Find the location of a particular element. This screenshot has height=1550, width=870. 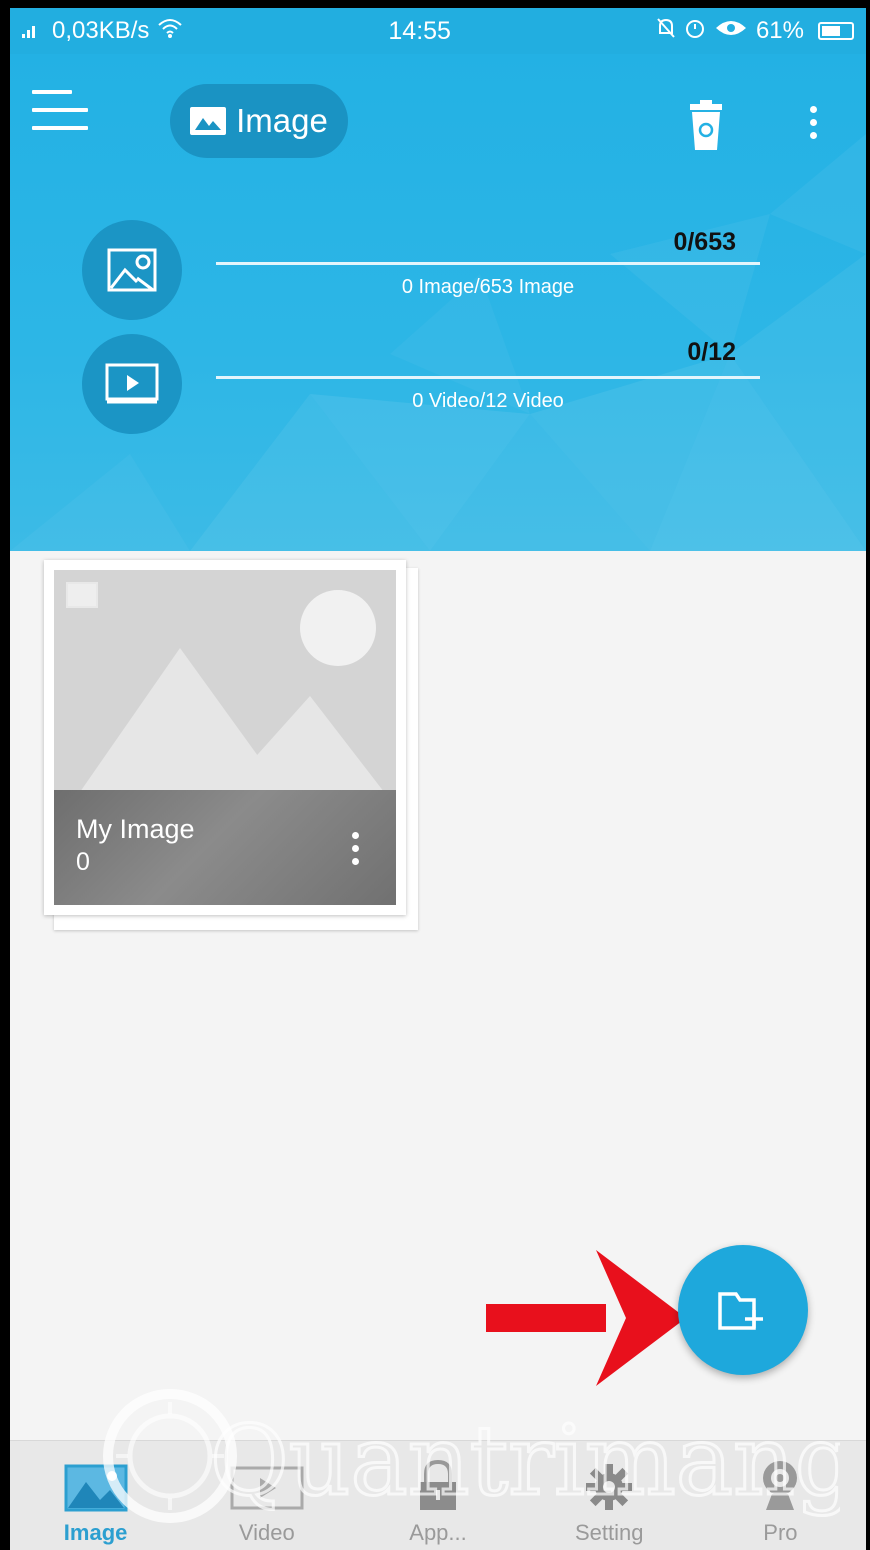

add-folder-button is located at coordinates (743, 1310).